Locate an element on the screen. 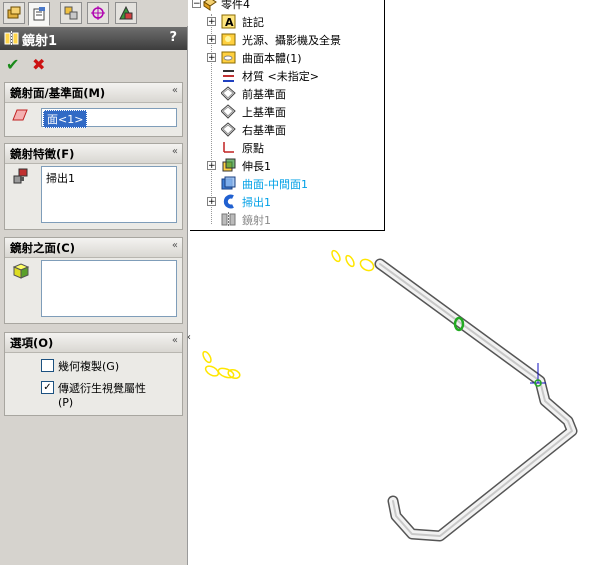 The width and height of the screenshot is (602, 568). list-item: 掃出1 is located at coordinates (109, 178).